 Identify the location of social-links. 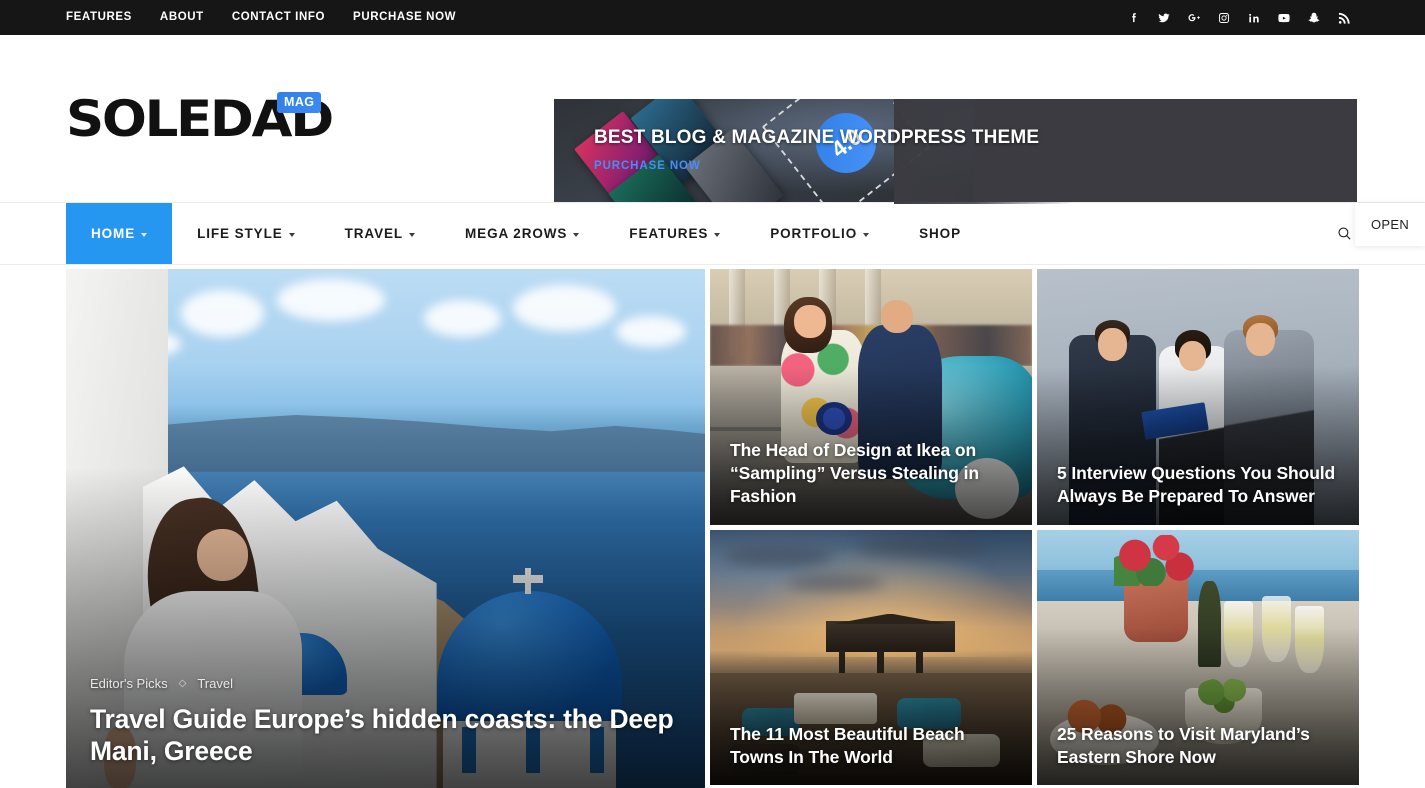
(1239, 17).